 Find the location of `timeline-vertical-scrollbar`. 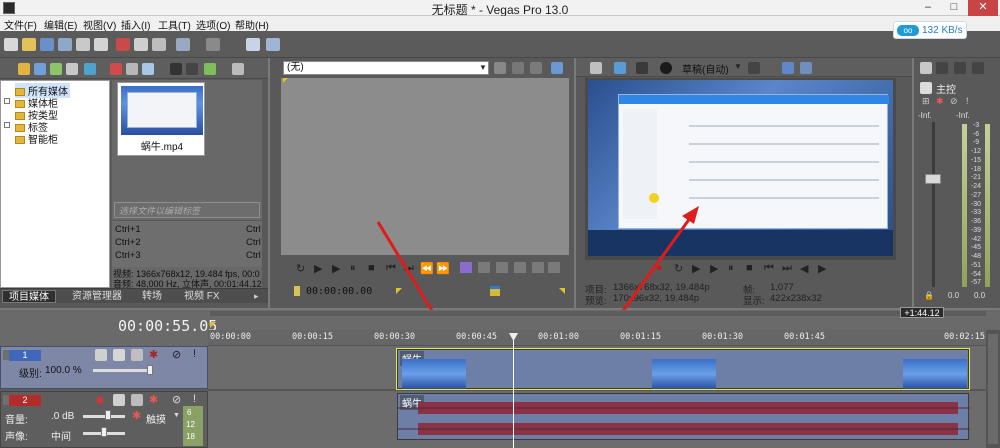

timeline-vertical-scrollbar is located at coordinates (993, 389).